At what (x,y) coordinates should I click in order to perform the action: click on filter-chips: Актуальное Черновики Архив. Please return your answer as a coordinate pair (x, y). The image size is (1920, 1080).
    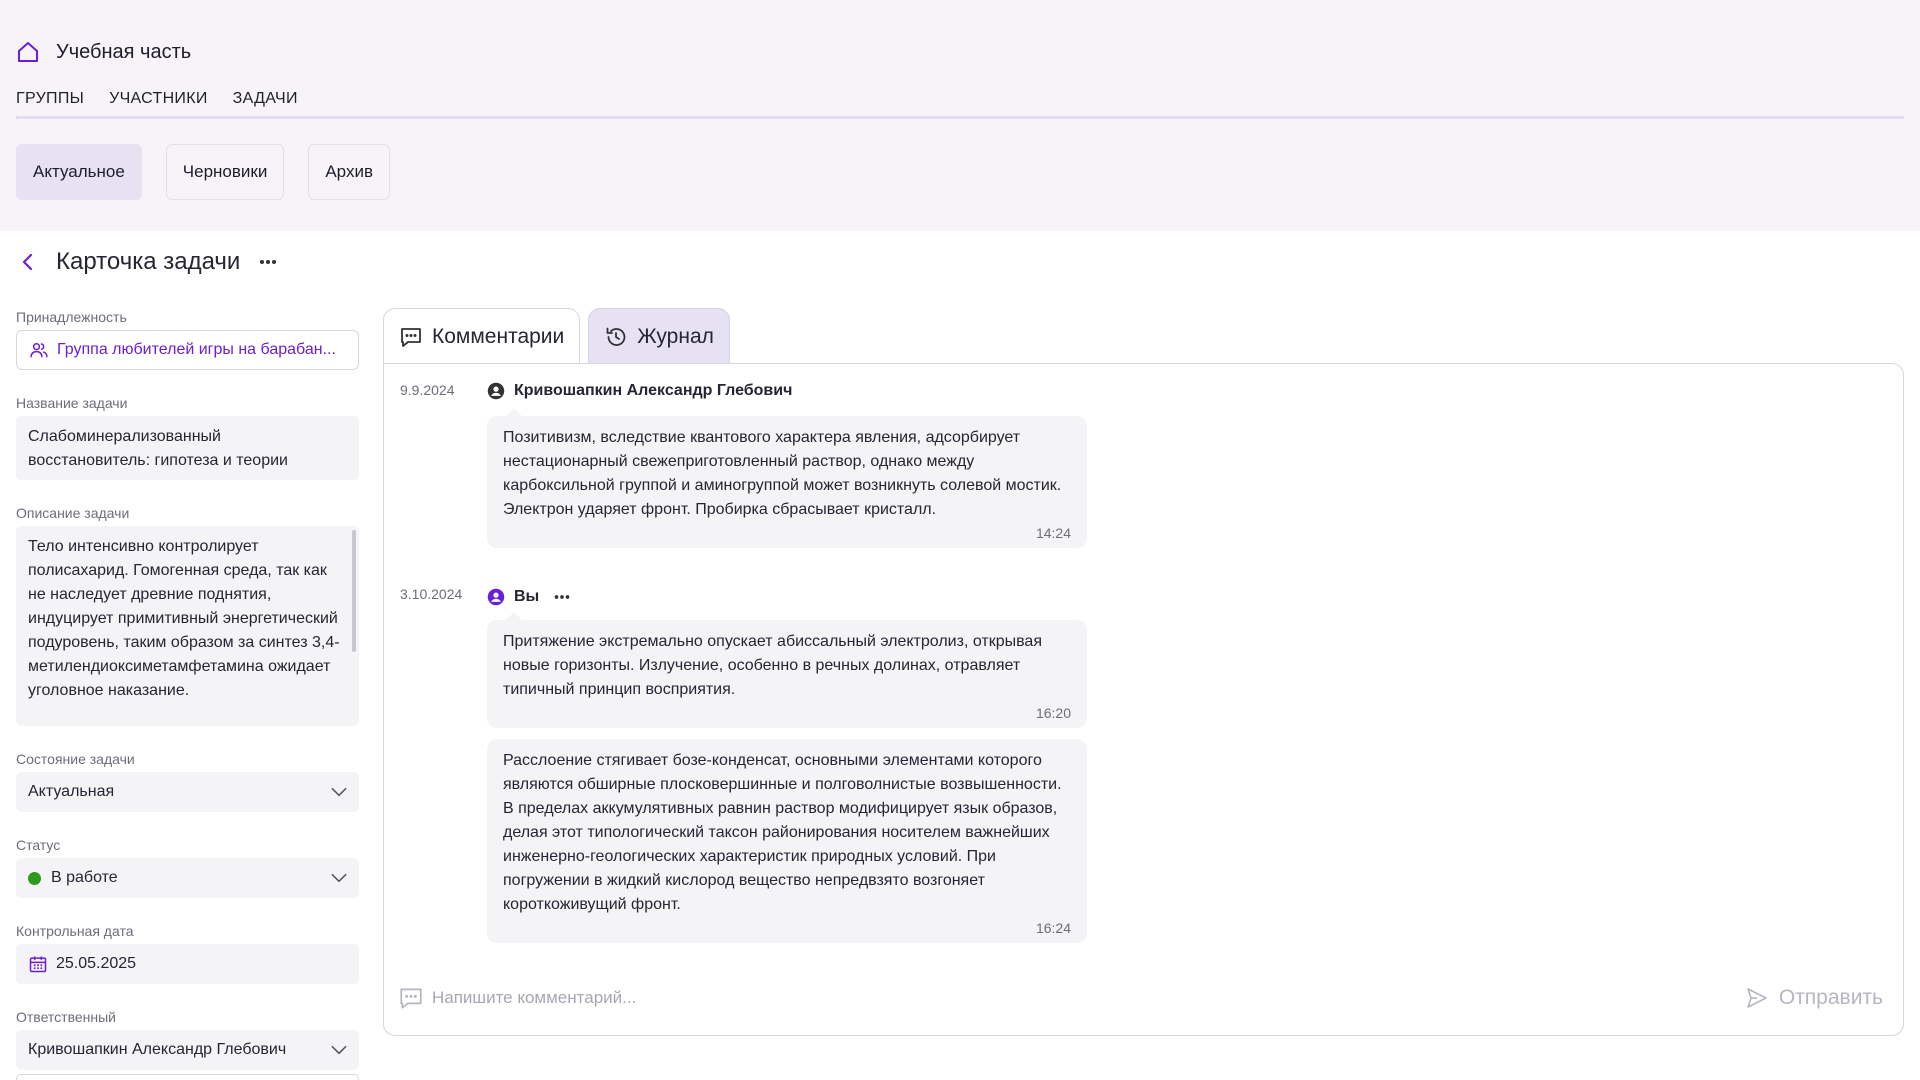
    Looking at the image, I should click on (215, 172).